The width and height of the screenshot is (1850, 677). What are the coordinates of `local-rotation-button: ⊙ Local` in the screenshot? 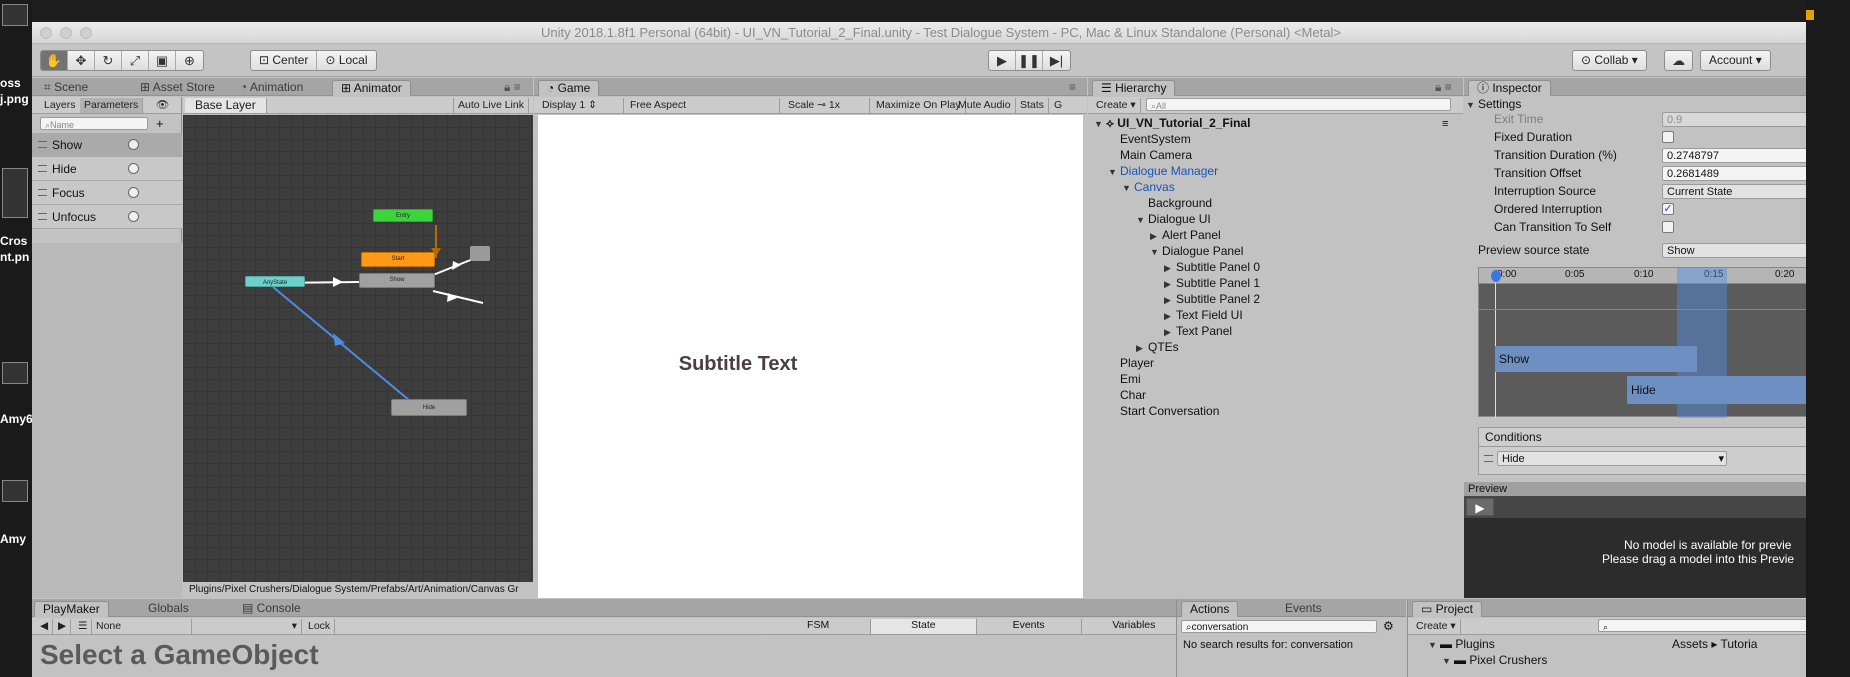 It's located at (346, 60).